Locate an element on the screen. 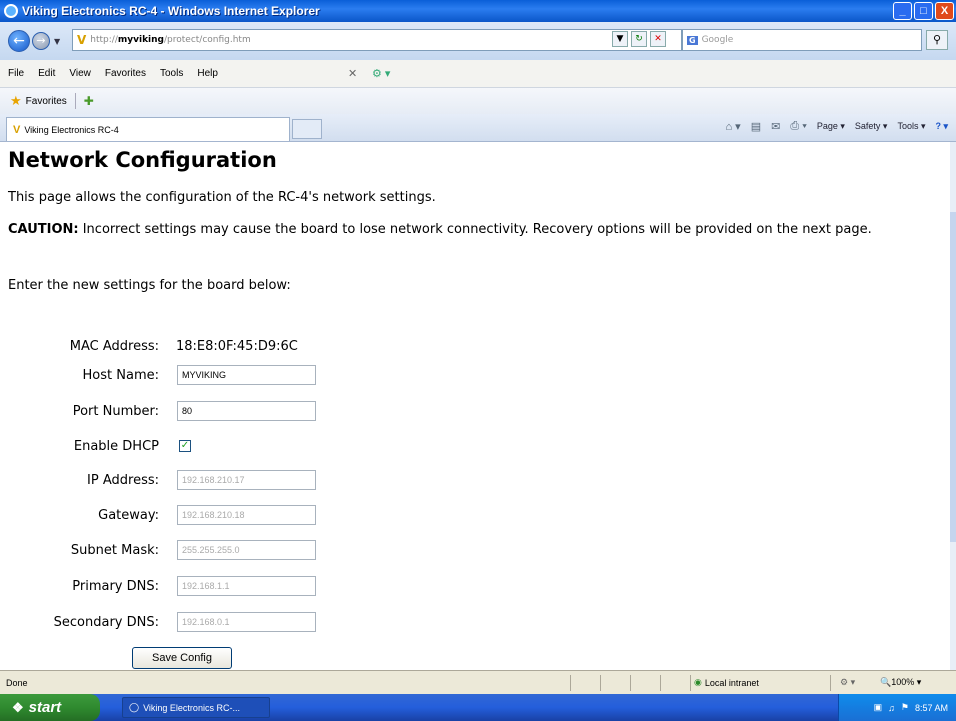 This screenshot has width=956, height=721. favorites-bar: ★ Favorites ✚ is located at coordinates (478, 101).